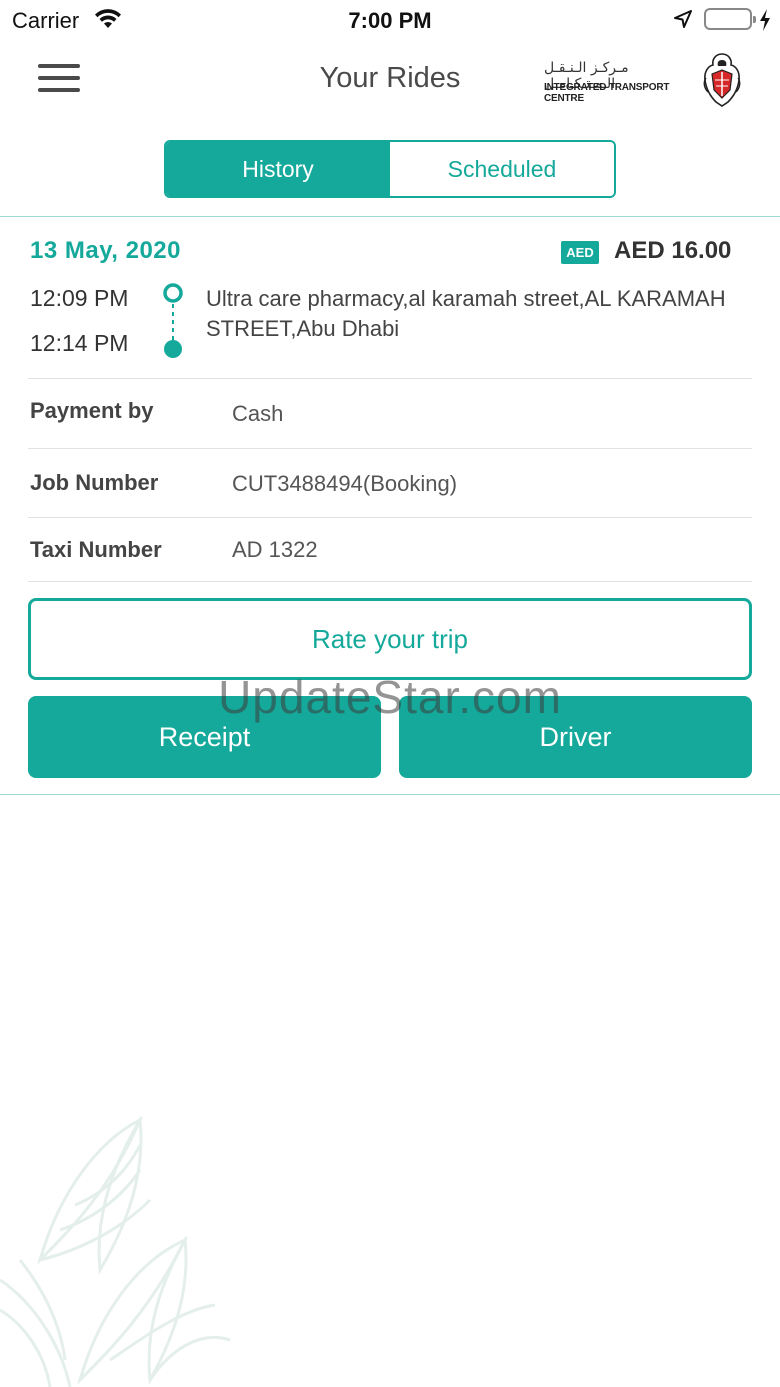  Describe the element at coordinates (390, 639) in the screenshot. I see `rate-trip-button: Rate your trip` at that location.